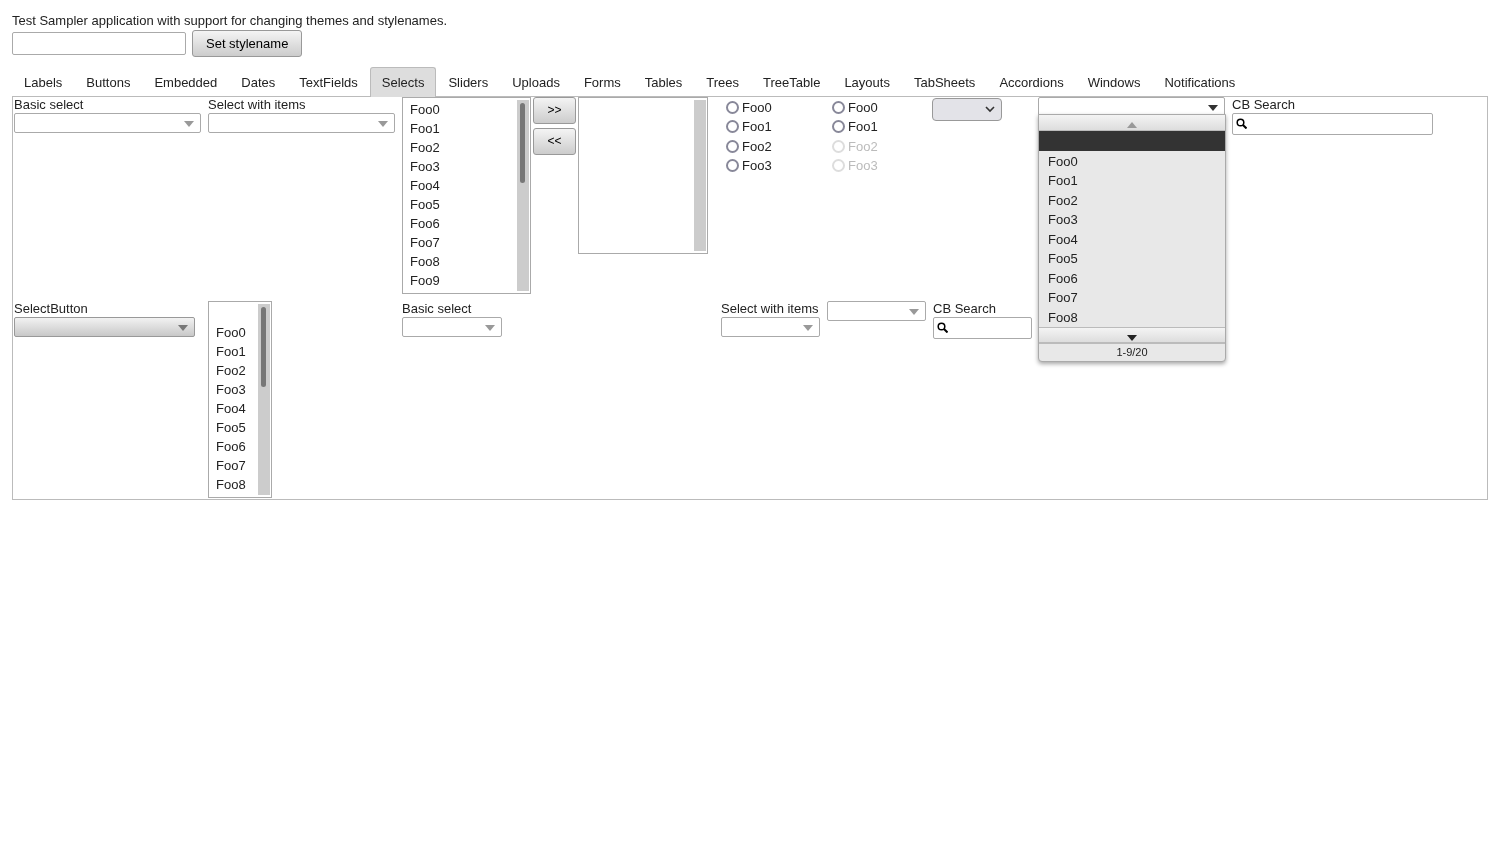 Image resolution: width=1500 pixels, height=850 pixels. I want to click on up-arrow-icon, so click(1132, 124).